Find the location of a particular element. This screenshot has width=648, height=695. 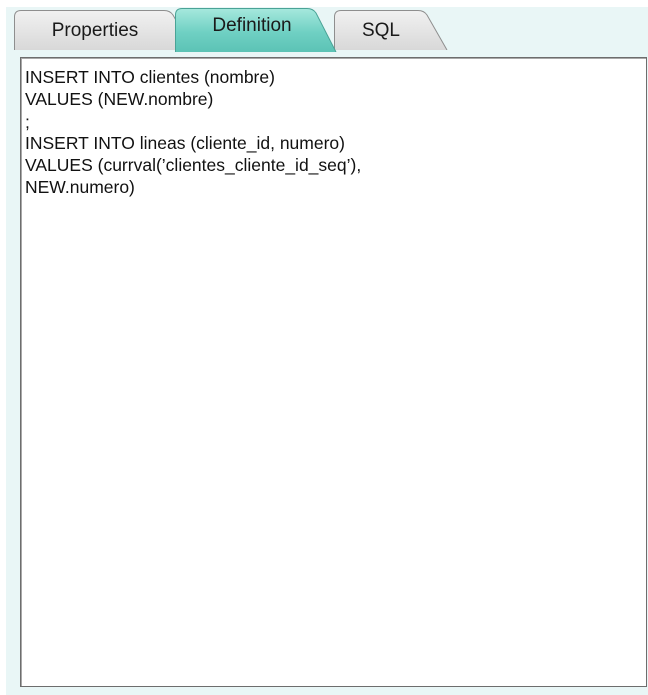

tab-definition: Definition is located at coordinates (256, 30).